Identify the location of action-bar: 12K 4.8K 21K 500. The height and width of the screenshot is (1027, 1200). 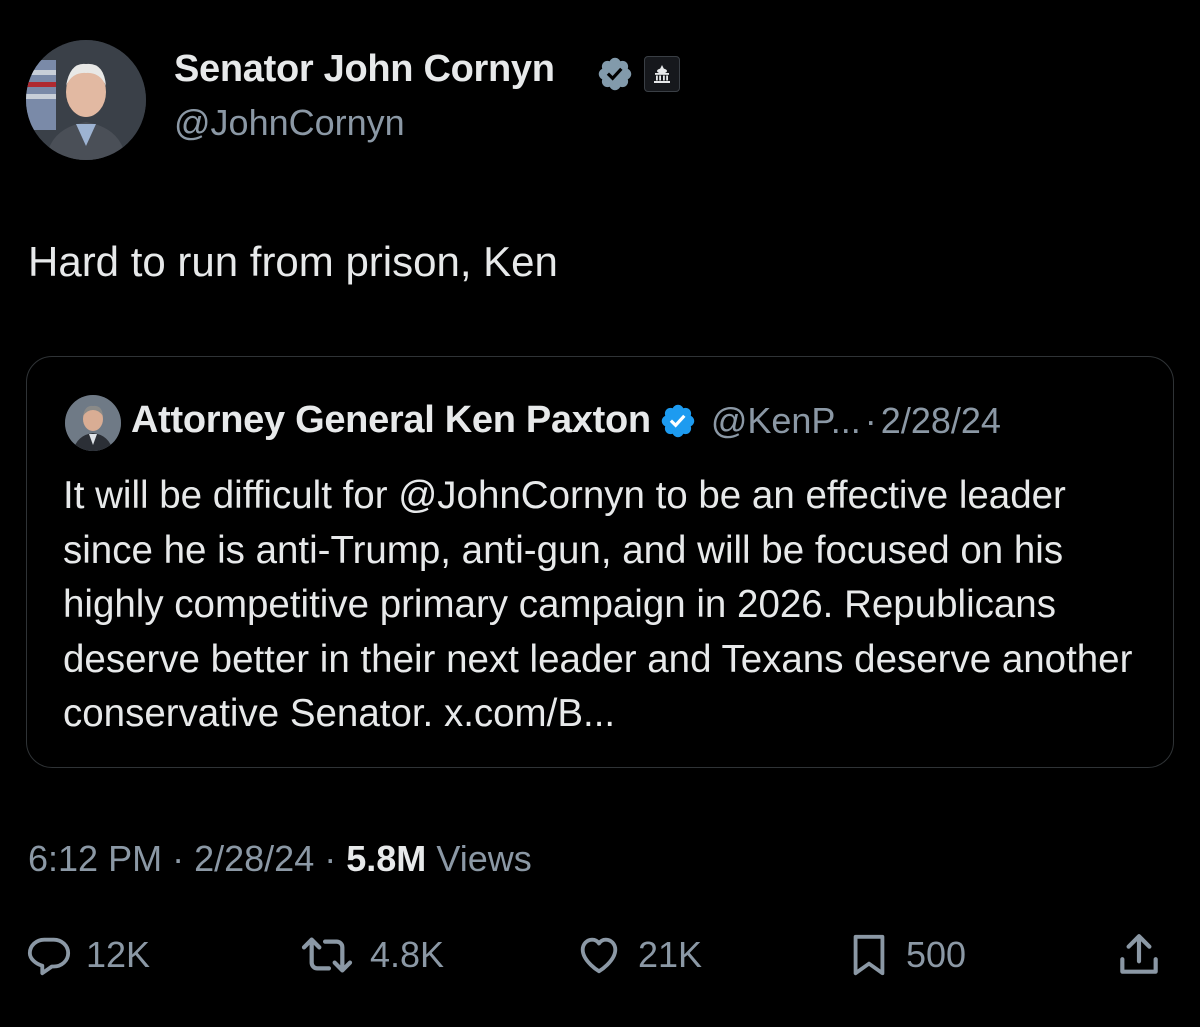
(600, 955).